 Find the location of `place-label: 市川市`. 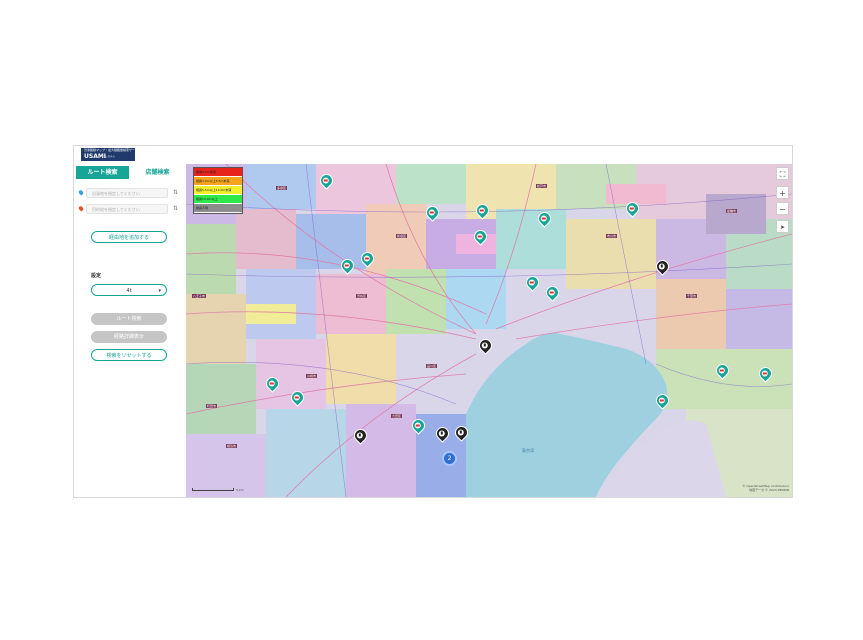

place-label: 市川市 is located at coordinates (612, 236).